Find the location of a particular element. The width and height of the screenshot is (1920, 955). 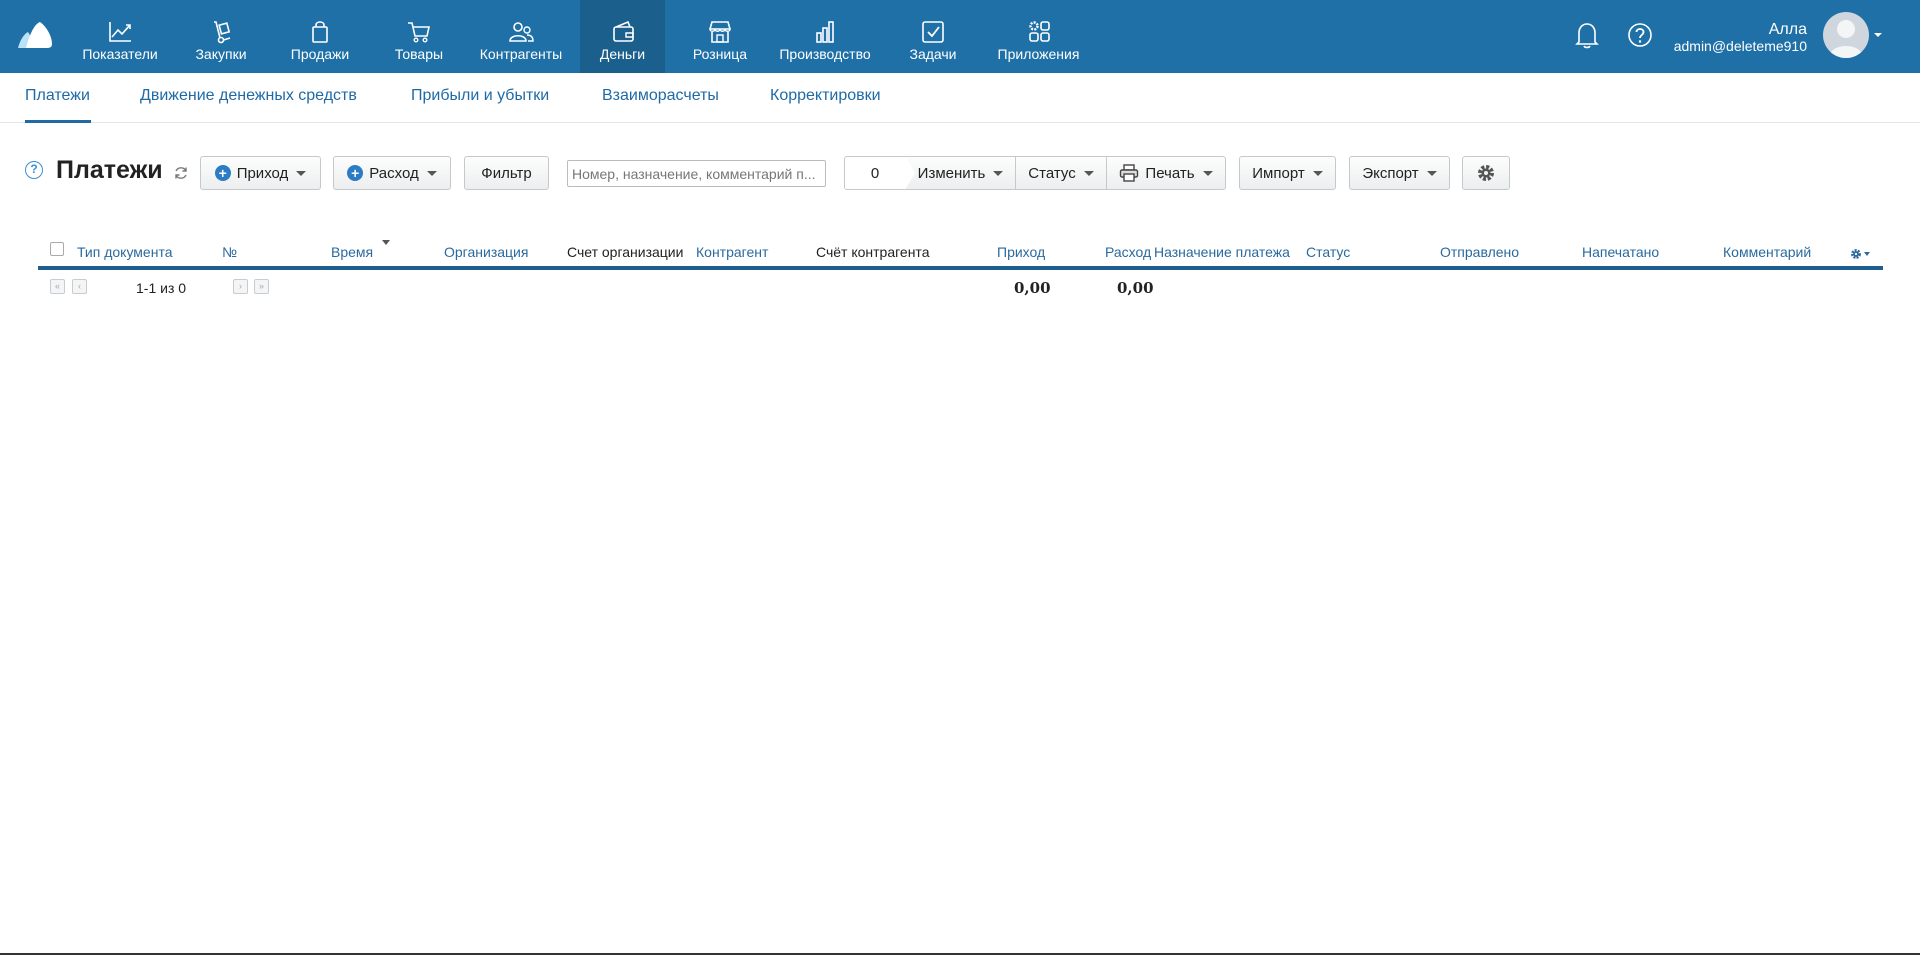

hand-truck-icon is located at coordinates (222, 32).